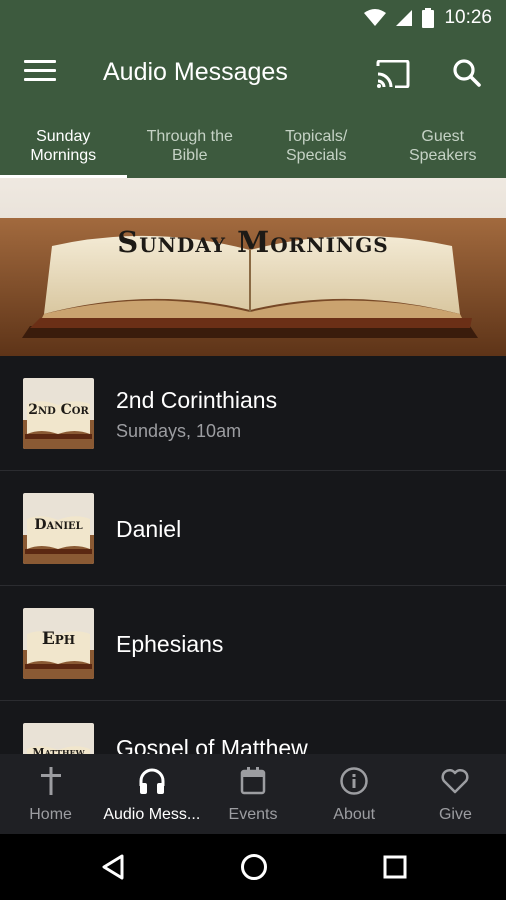 The height and width of the screenshot is (900, 506). I want to click on heart-icon, so click(455, 781).